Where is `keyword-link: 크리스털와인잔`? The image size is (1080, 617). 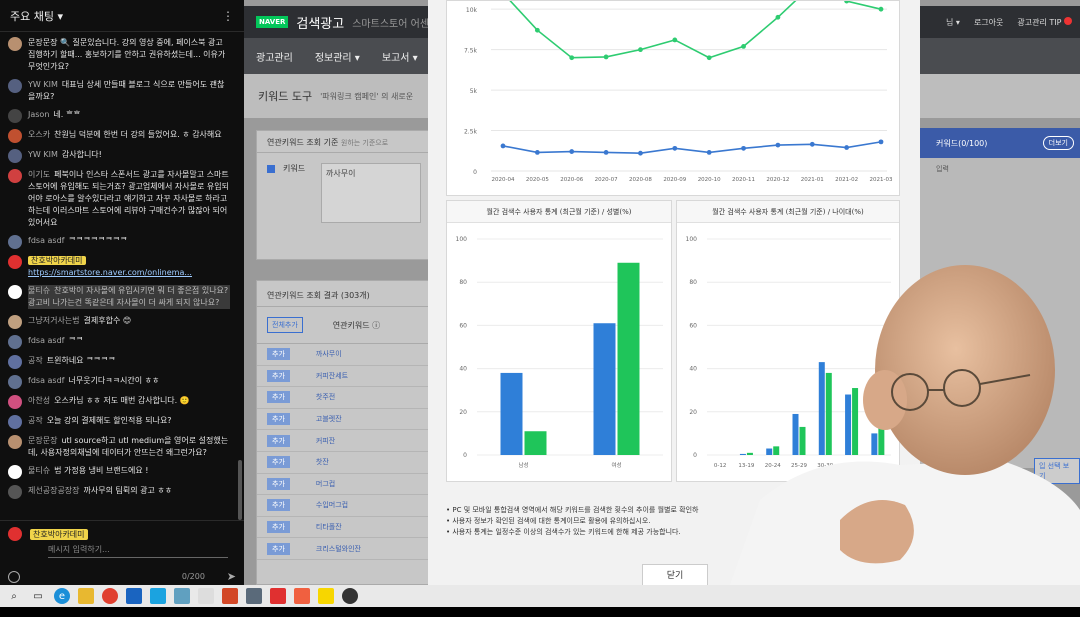
keyword-link: 크리스털와인잔 is located at coordinates (338, 549).